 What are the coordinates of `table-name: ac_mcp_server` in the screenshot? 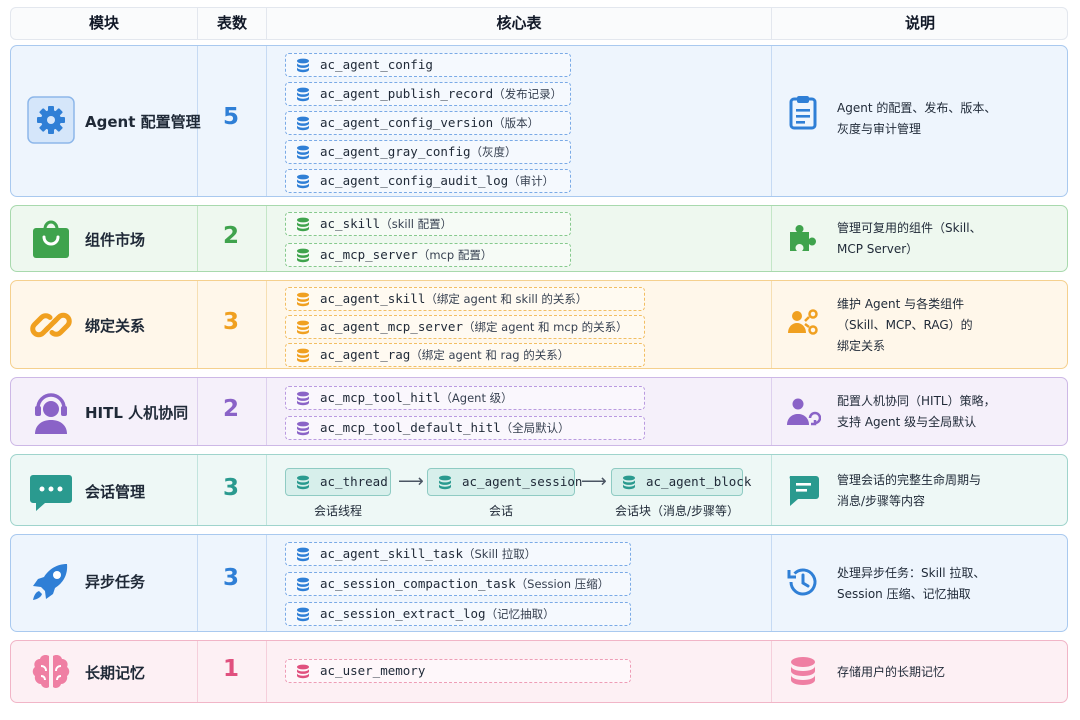 It's located at (369, 254).